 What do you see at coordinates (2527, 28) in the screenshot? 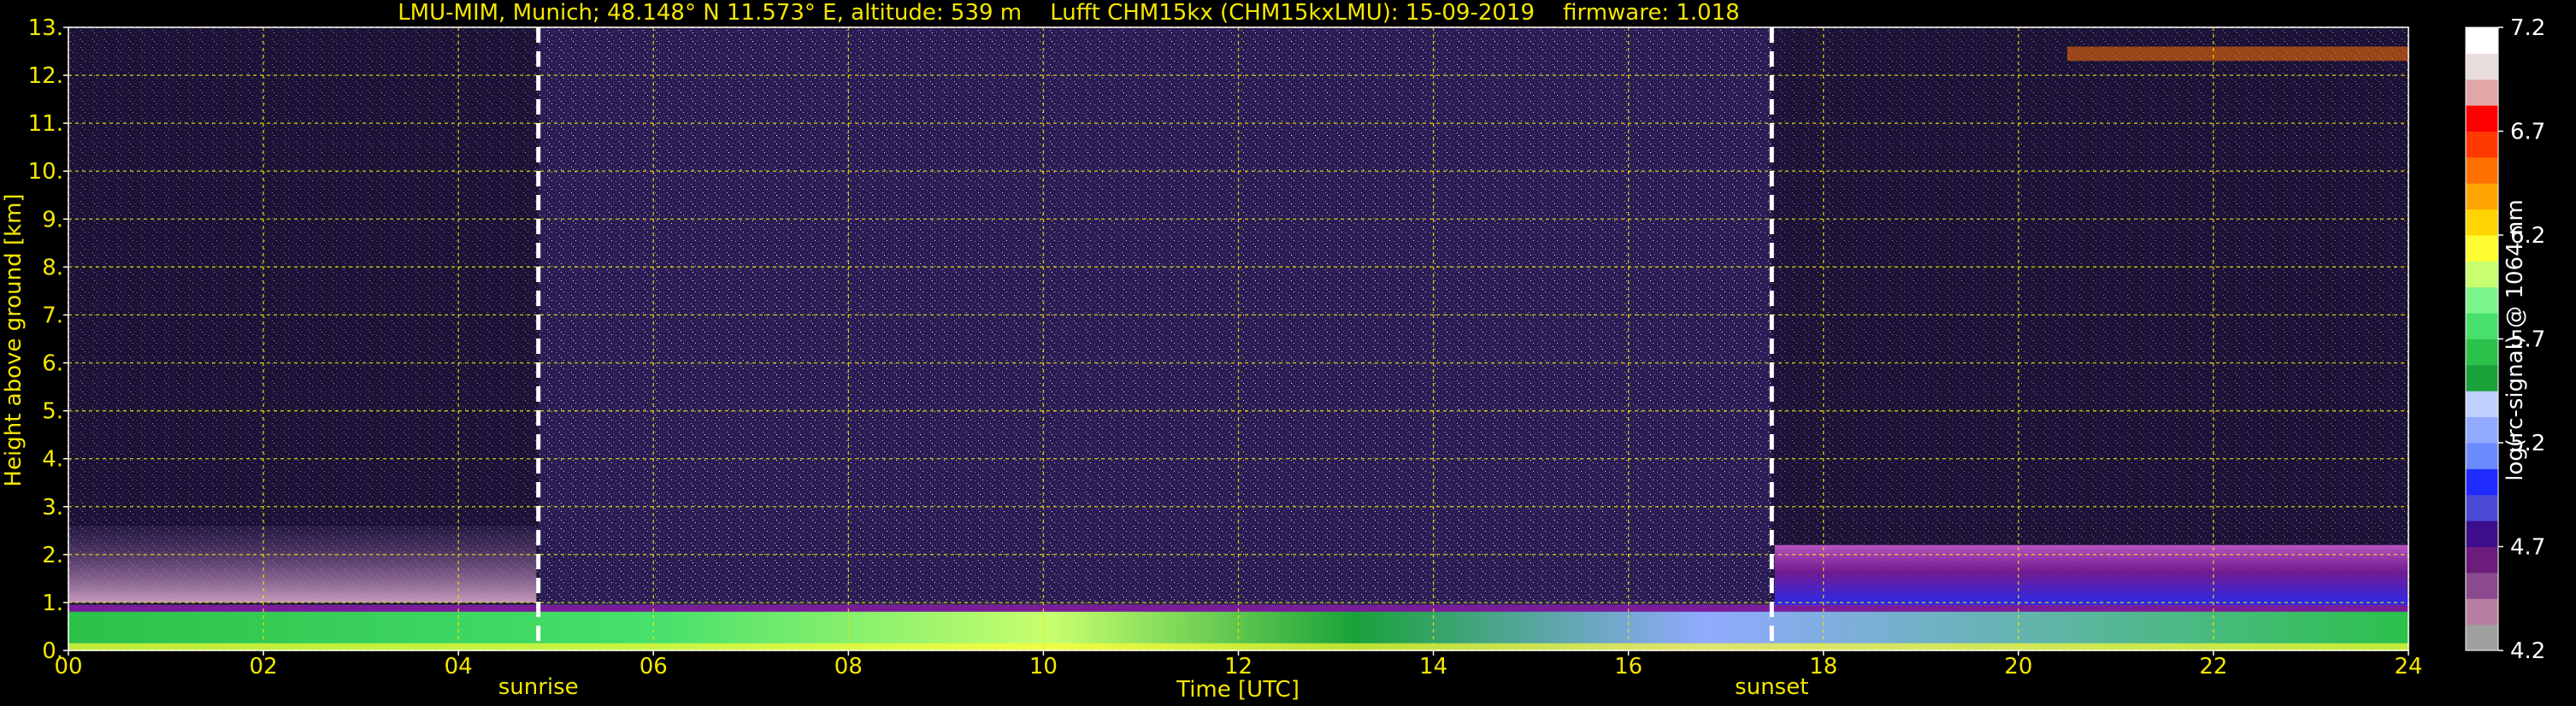
I see `colorbar-tick-label: 7.2` at bounding box center [2527, 28].